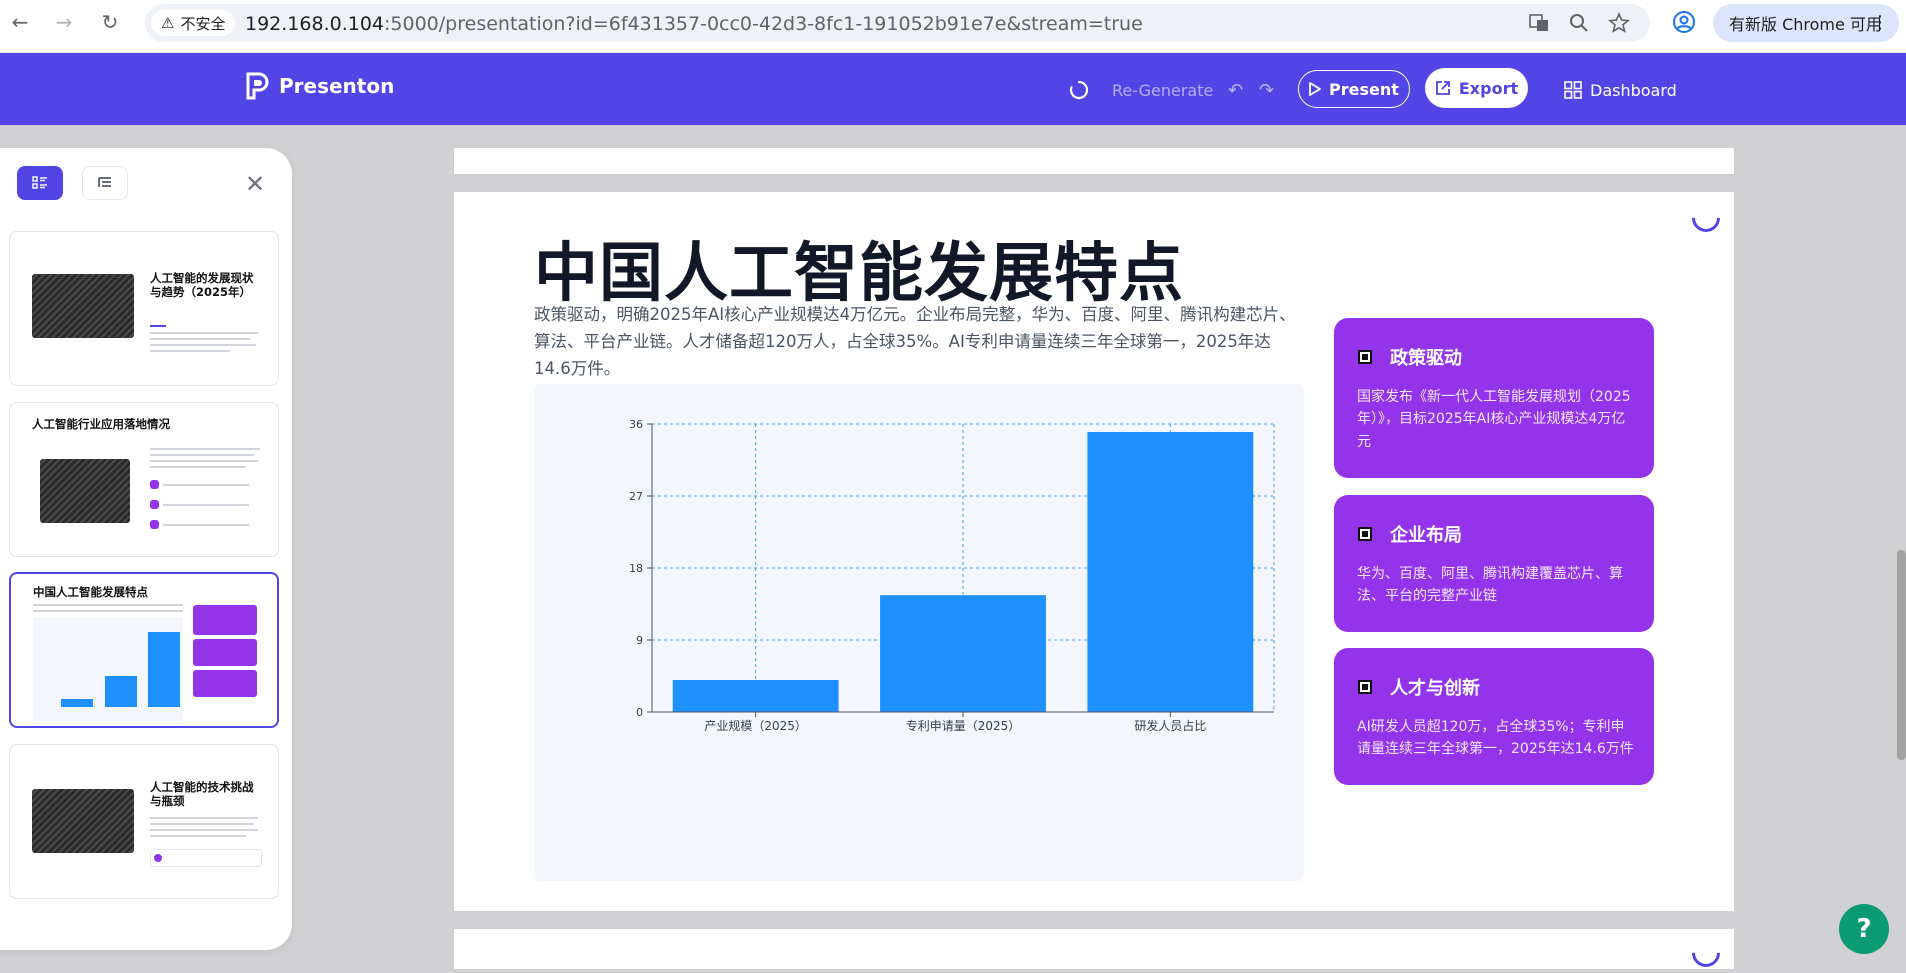 The height and width of the screenshot is (973, 1906). What do you see at coordinates (1442, 88) in the screenshot?
I see `external-link-icon` at bounding box center [1442, 88].